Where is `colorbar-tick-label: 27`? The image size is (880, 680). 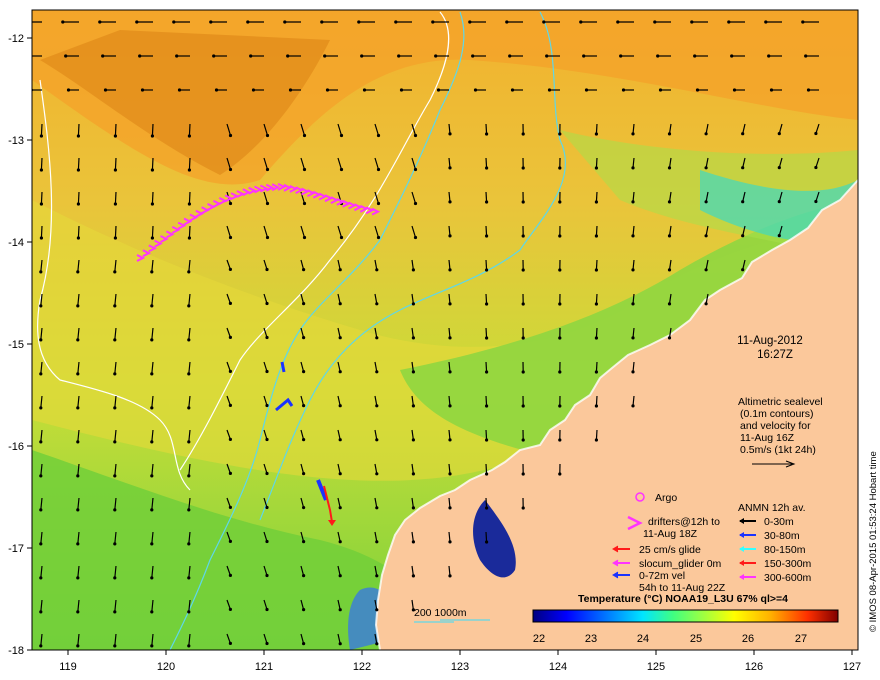 colorbar-tick-label: 27 is located at coordinates (801, 639).